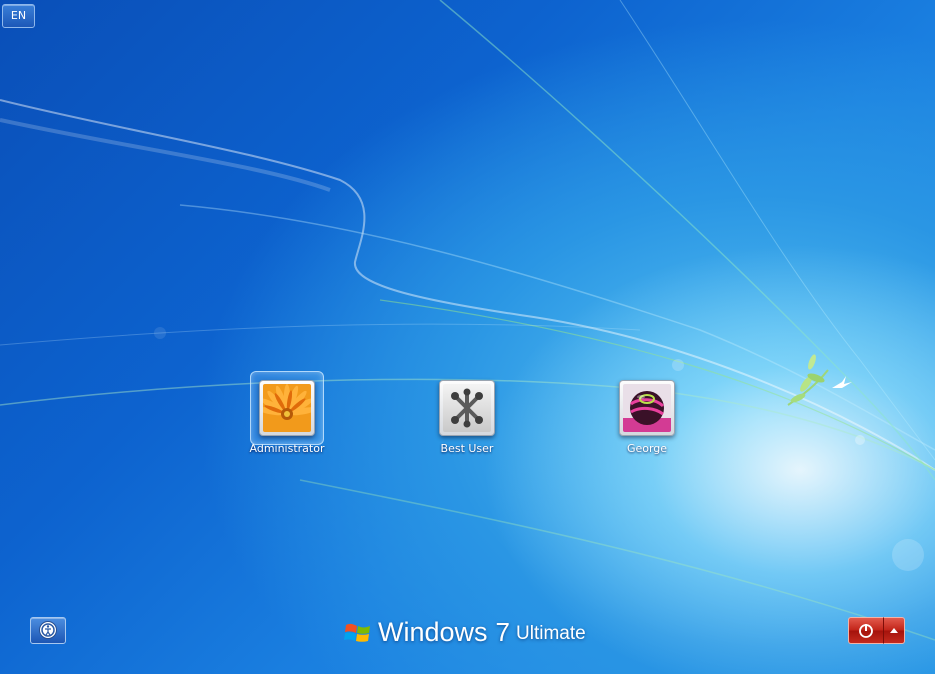 This screenshot has height=674, width=935. I want to click on user-tile-george: George, so click(647, 417).